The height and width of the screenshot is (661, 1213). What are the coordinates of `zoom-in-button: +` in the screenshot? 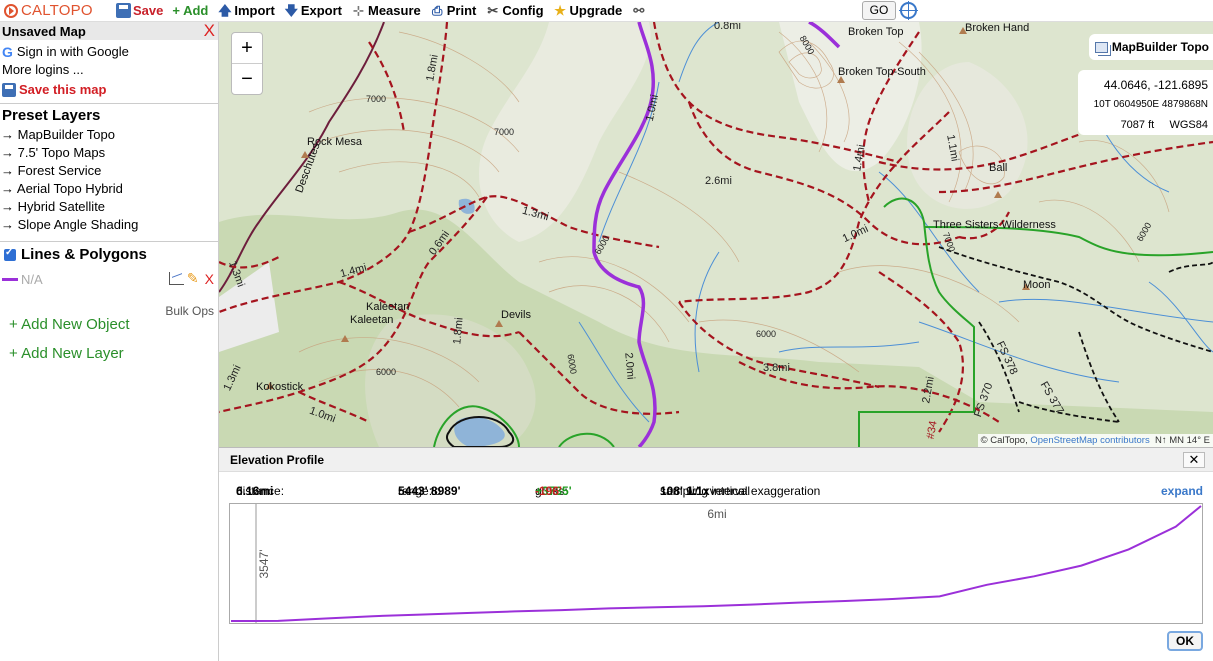 It's located at (247, 48).